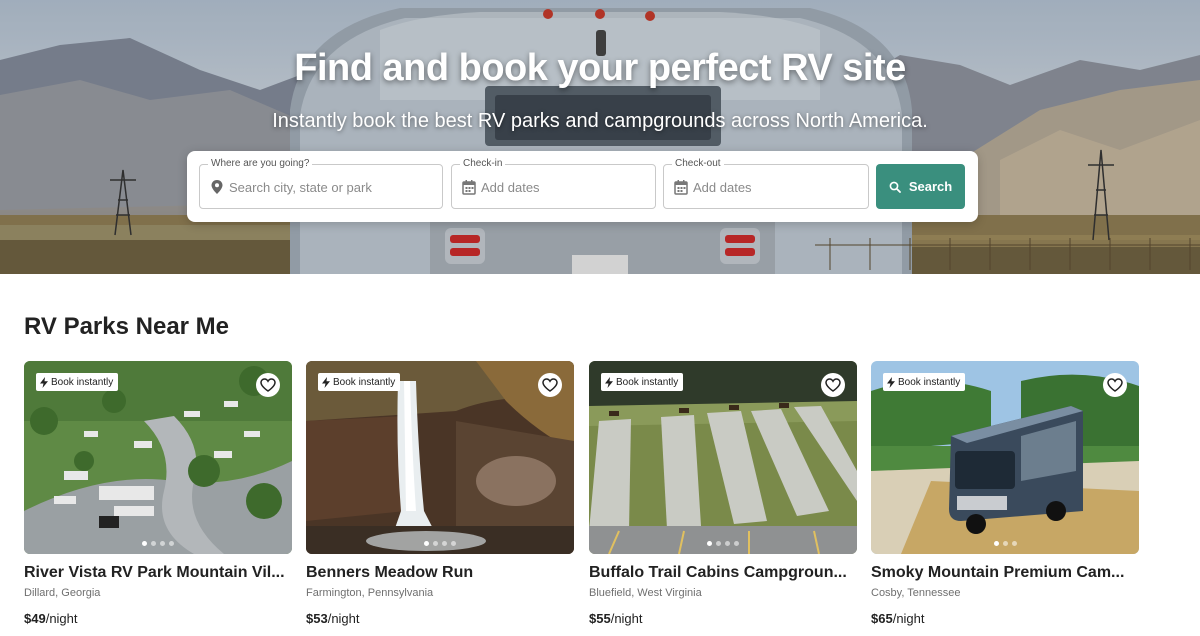 Image resolution: width=1200 pixels, height=636 pixels. What do you see at coordinates (882, 618) in the screenshot?
I see `price-amount: $65` at bounding box center [882, 618].